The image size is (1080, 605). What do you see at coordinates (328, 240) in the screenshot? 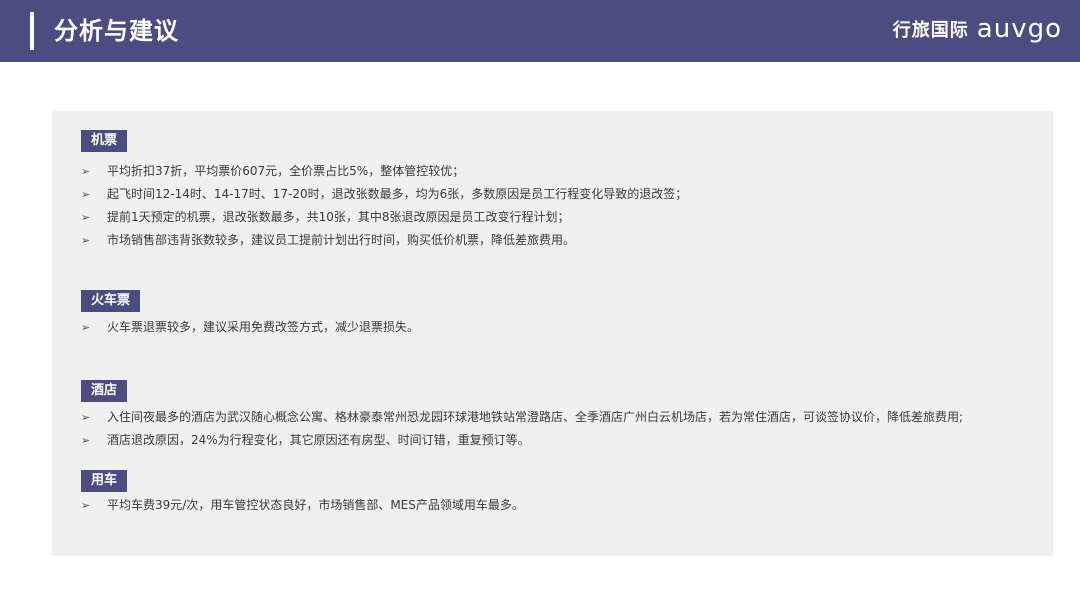
I see `list-item: ➢ 市场销售部违背张数较多，建议员工提前计划出行时间，购买低价机票，降低差旅费用。` at bounding box center [328, 240].